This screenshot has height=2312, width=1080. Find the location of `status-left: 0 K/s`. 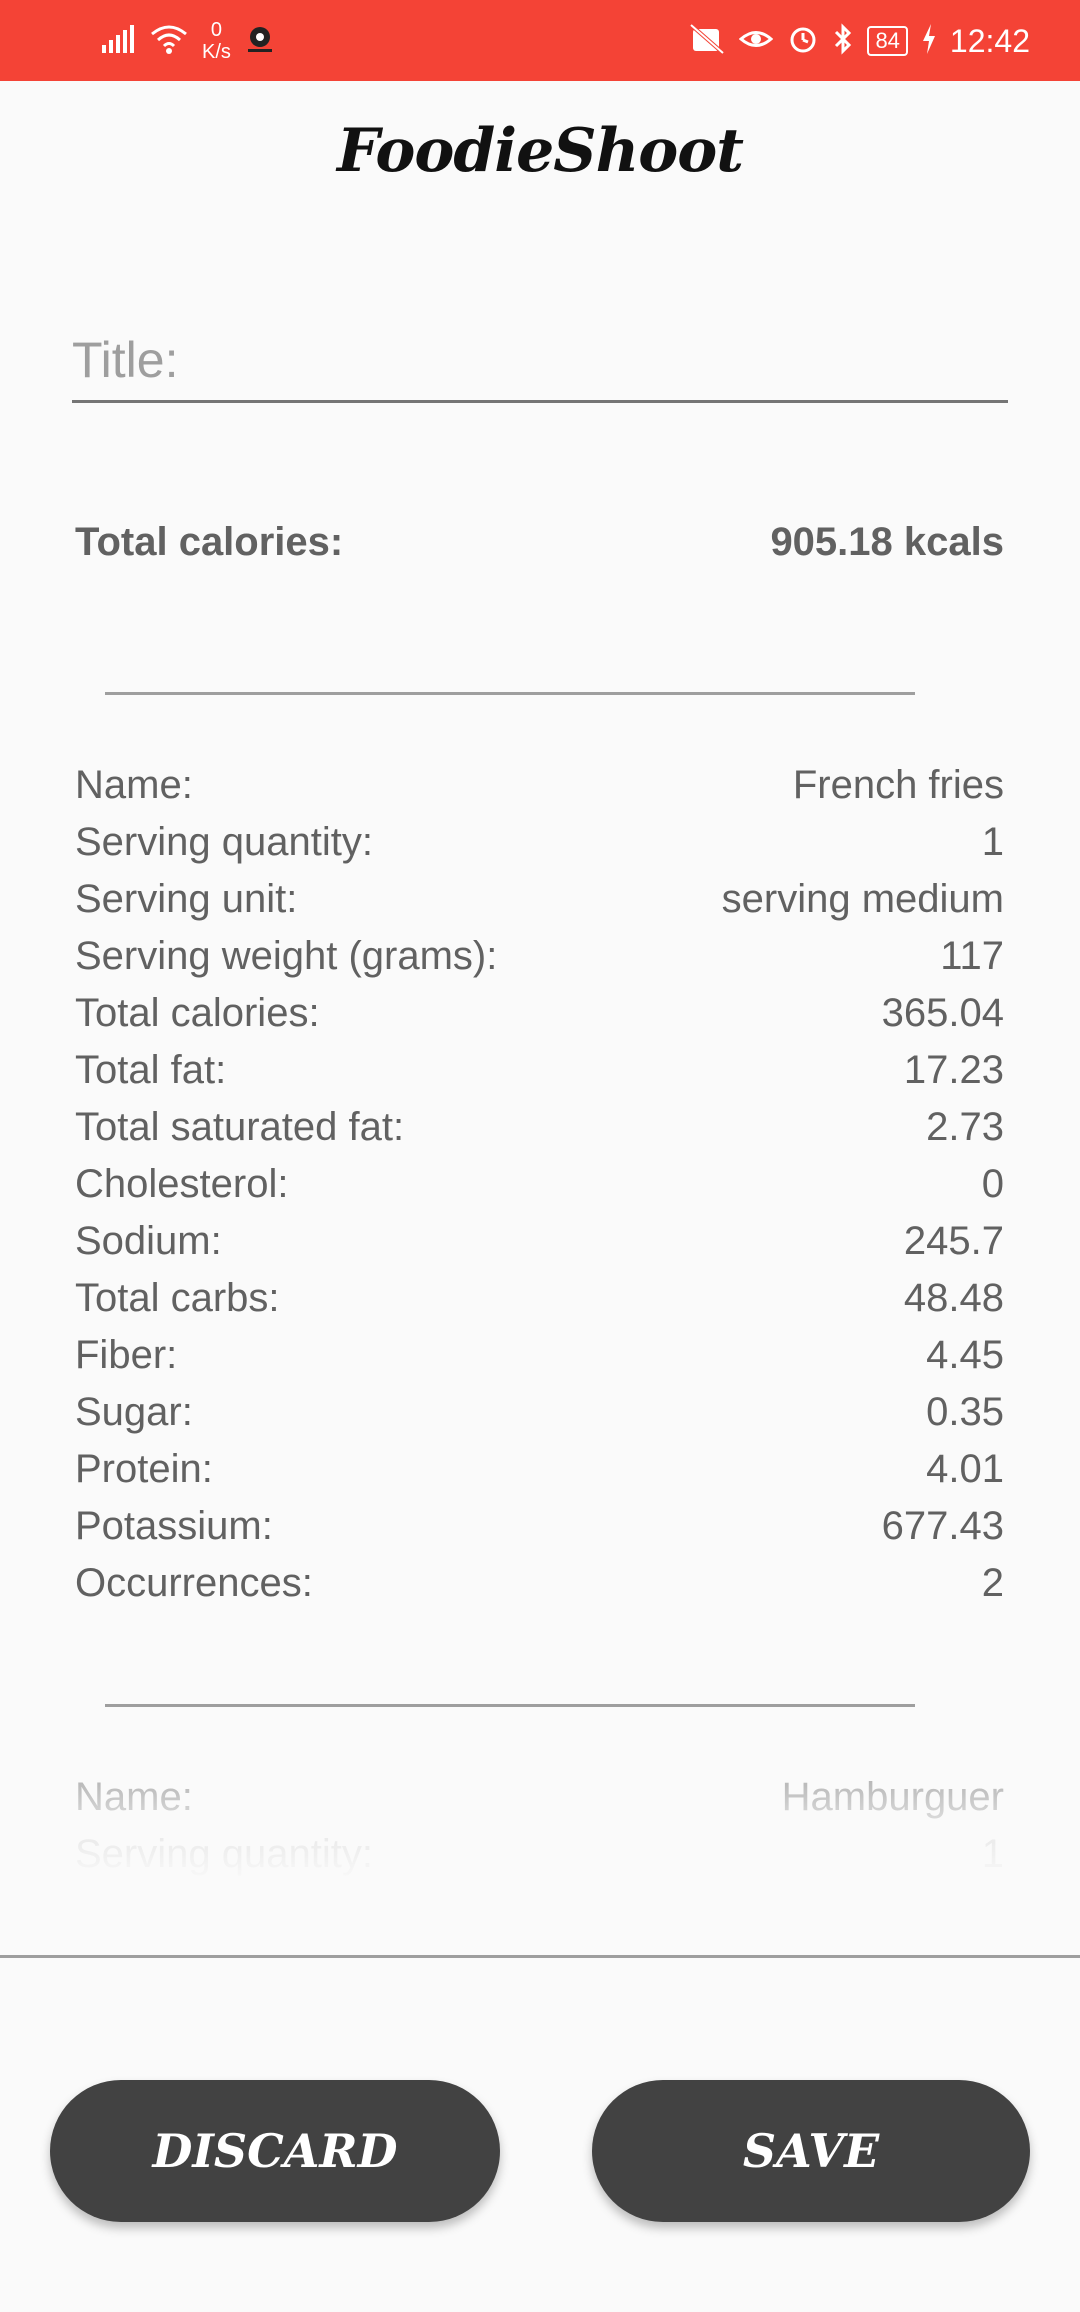

status-left: 0 K/s is located at coordinates (188, 41).